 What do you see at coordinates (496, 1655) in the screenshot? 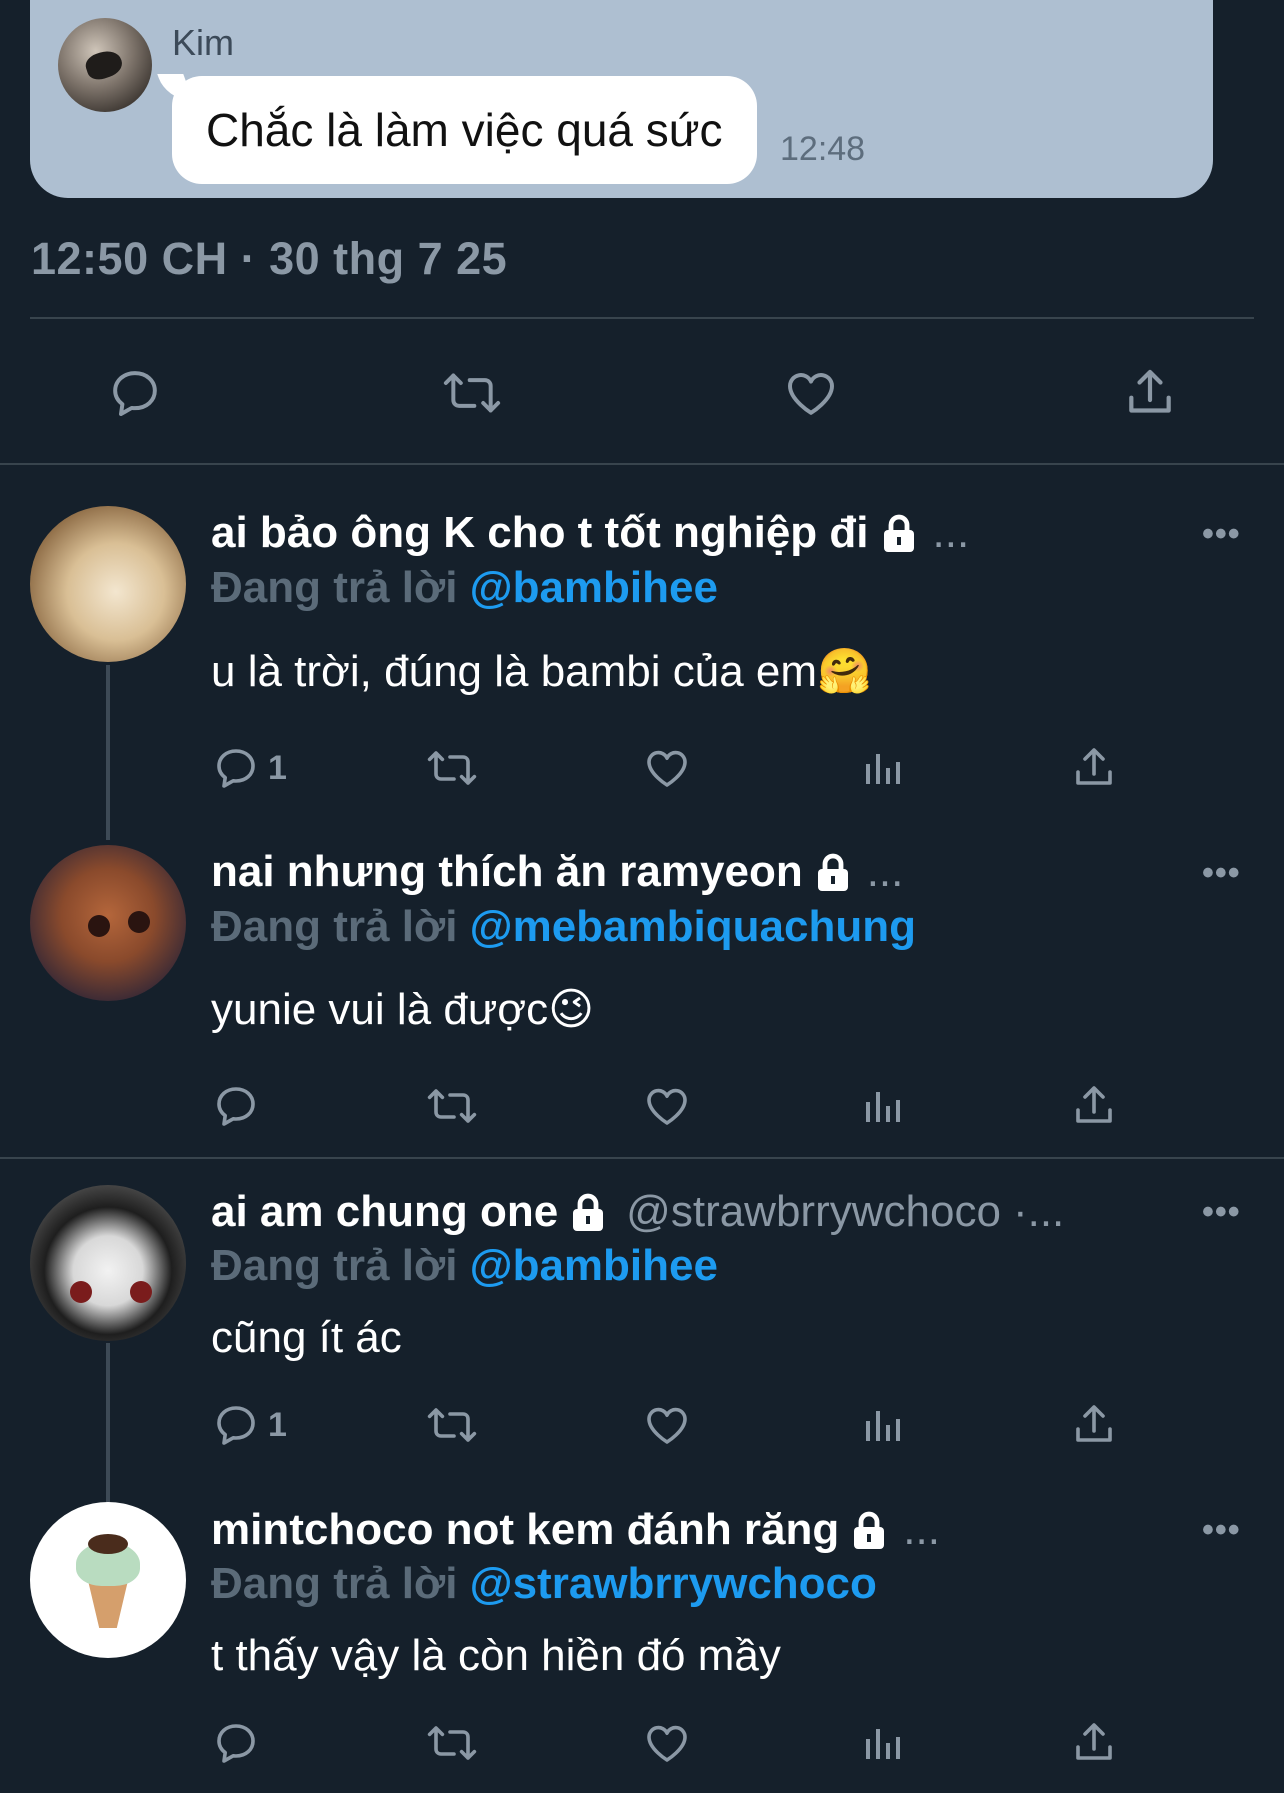
I see `reply-text: t thấy vậy là còn hiền đó mầy` at bounding box center [496, 1655].